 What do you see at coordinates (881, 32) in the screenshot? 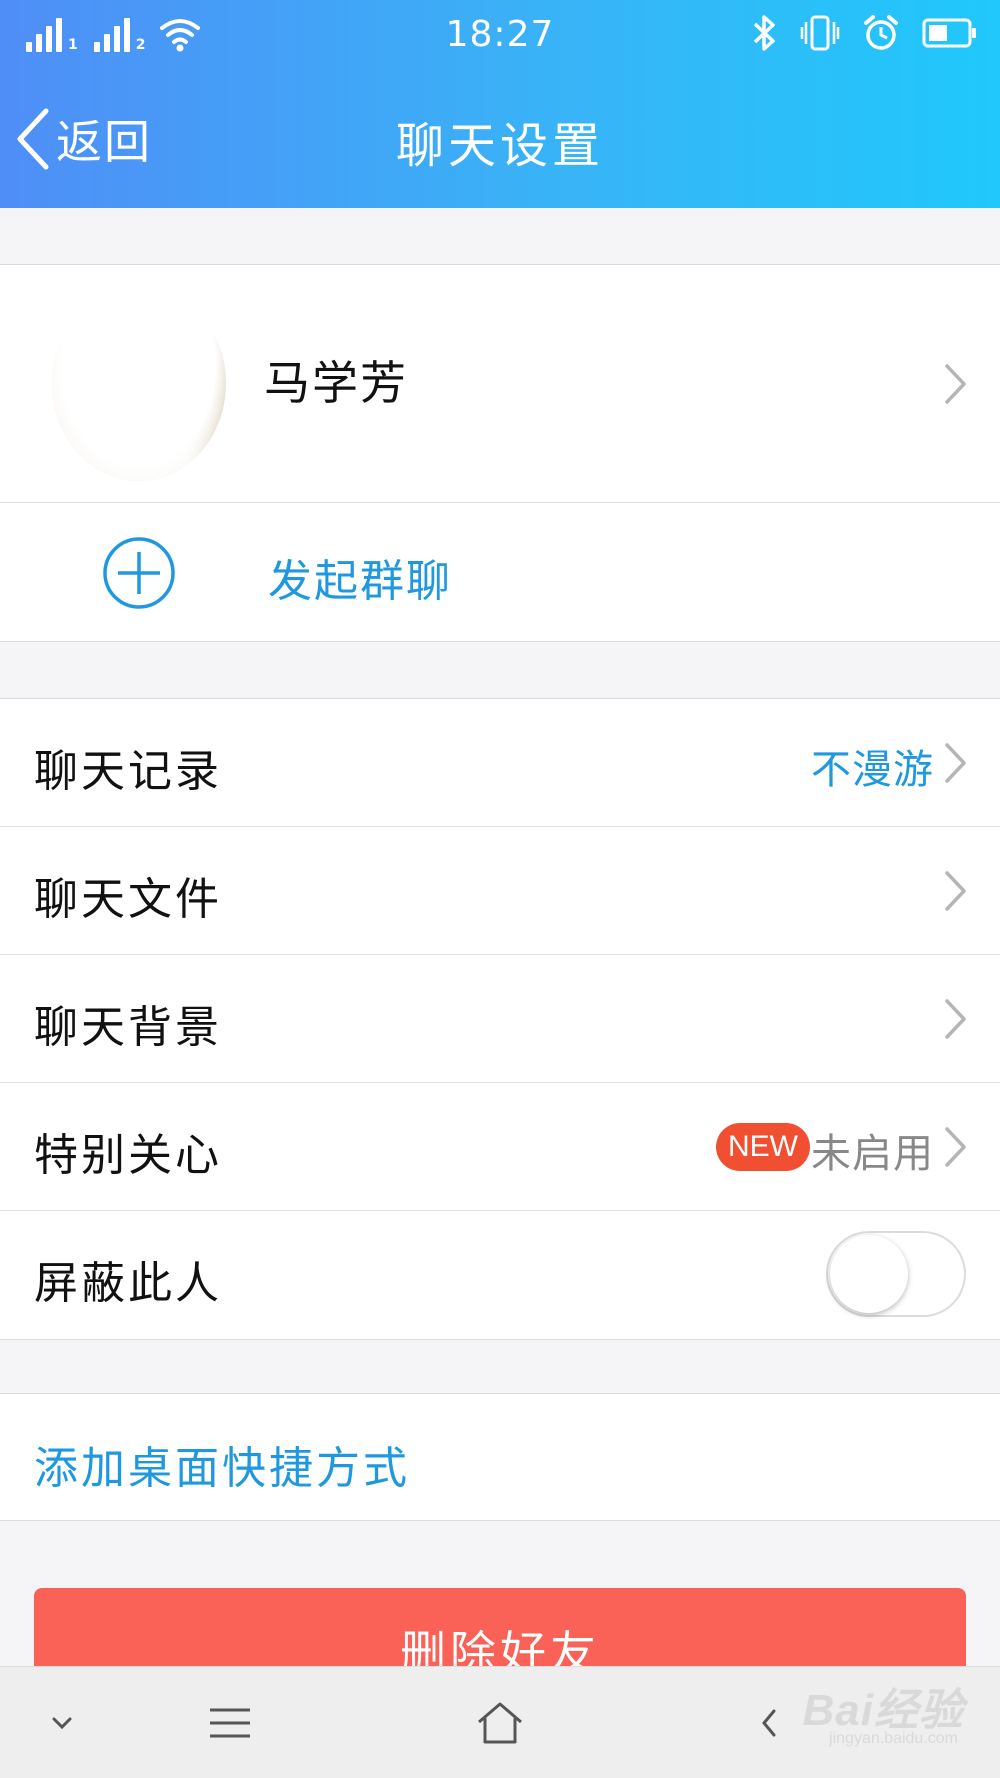
I see `alarm-icon` at bounding box center [881, 32].